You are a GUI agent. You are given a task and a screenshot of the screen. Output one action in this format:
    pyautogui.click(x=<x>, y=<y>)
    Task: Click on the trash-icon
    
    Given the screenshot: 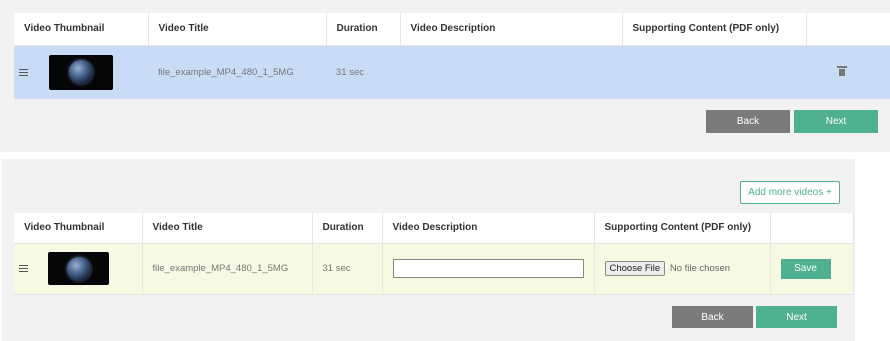 What is the action you would take?
    pyautogui.click(x=842, y=70)
    